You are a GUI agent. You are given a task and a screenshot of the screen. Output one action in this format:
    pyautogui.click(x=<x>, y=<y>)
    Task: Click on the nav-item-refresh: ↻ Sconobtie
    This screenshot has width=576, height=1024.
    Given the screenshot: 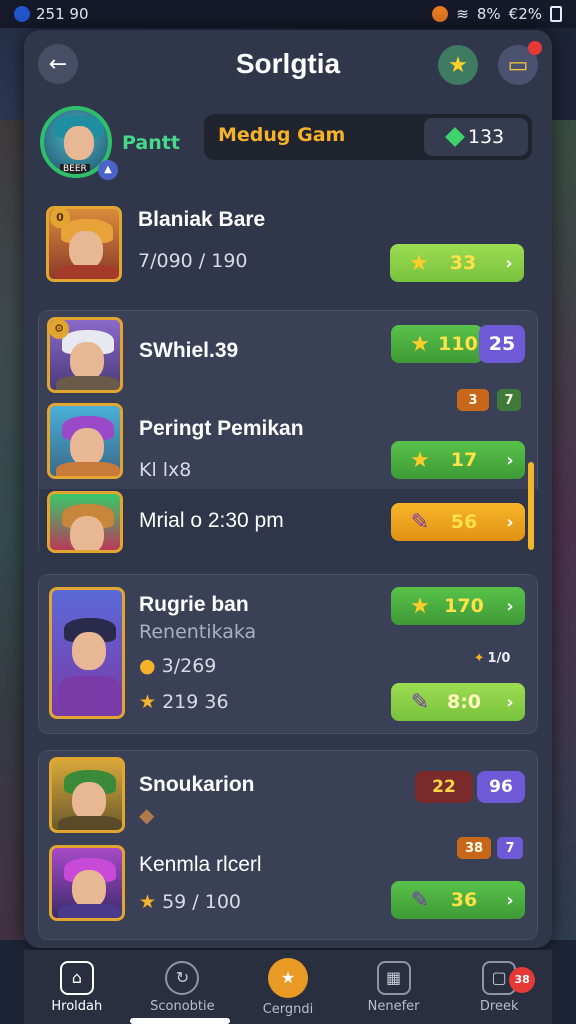 What is the action you would take?
    pyautogui.click(x=182, y=987)
    